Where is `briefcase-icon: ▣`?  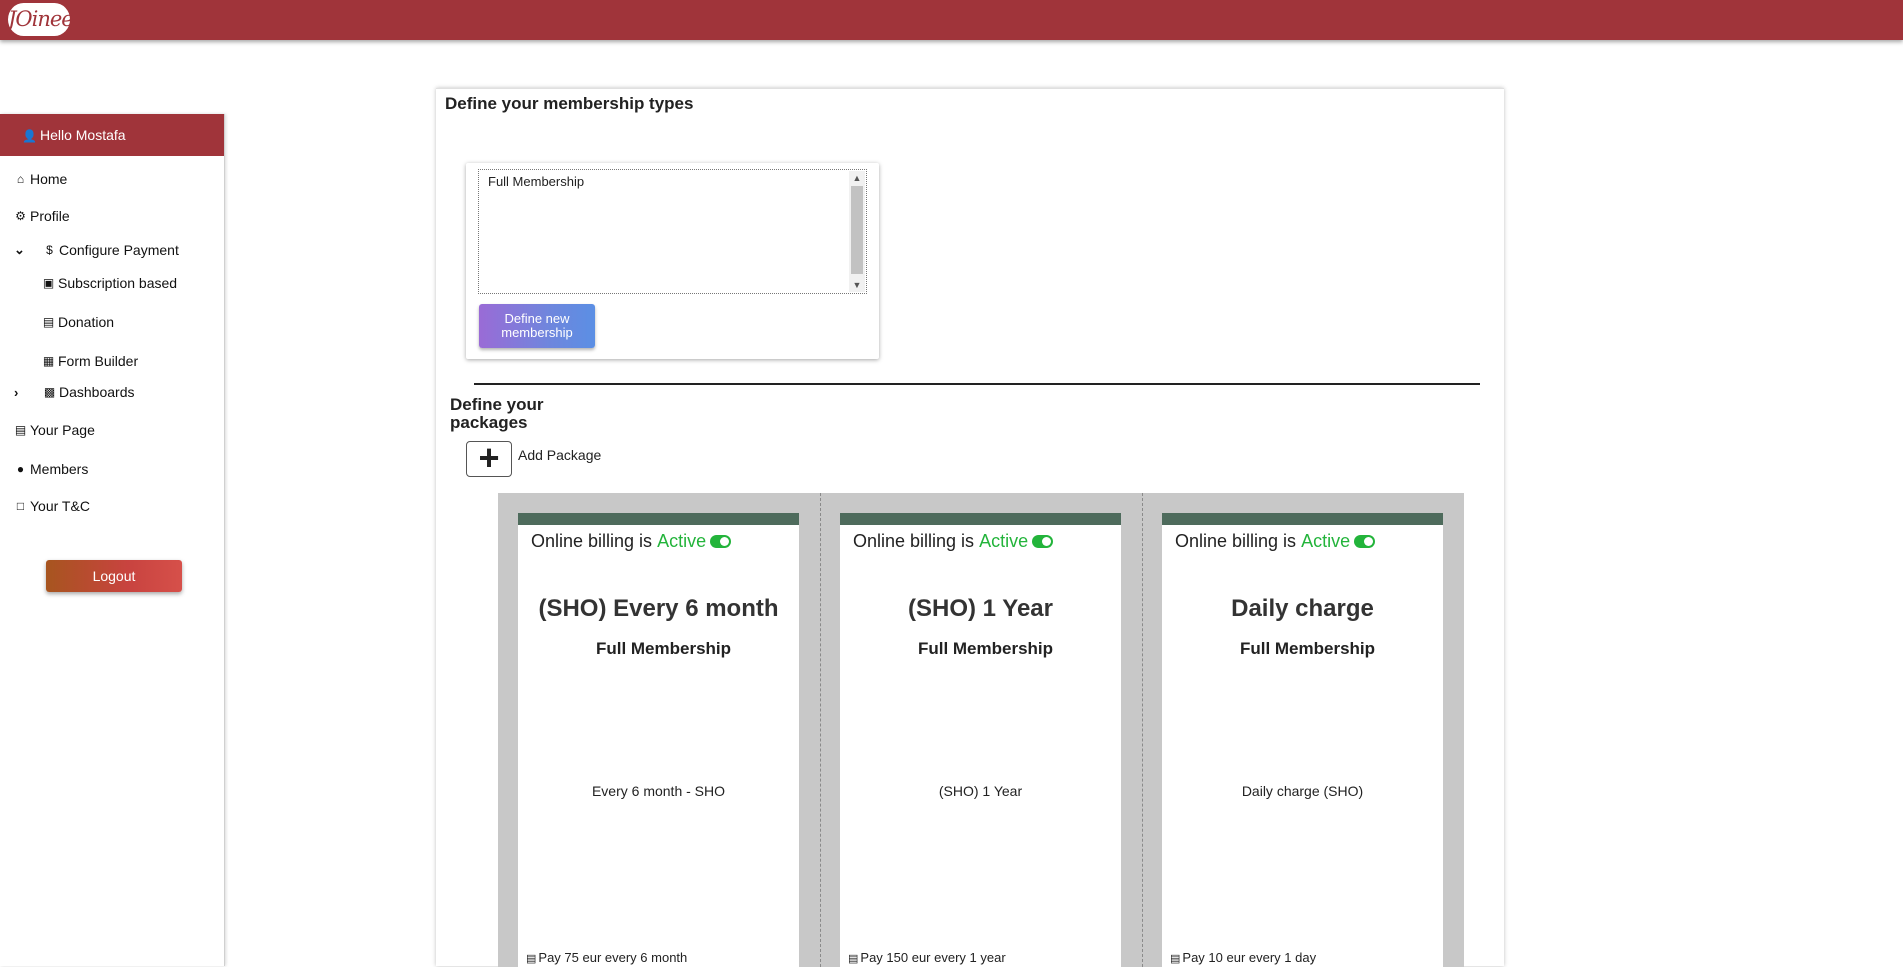 briefcase-icon: ▣ is located at coordinates (48, 283).